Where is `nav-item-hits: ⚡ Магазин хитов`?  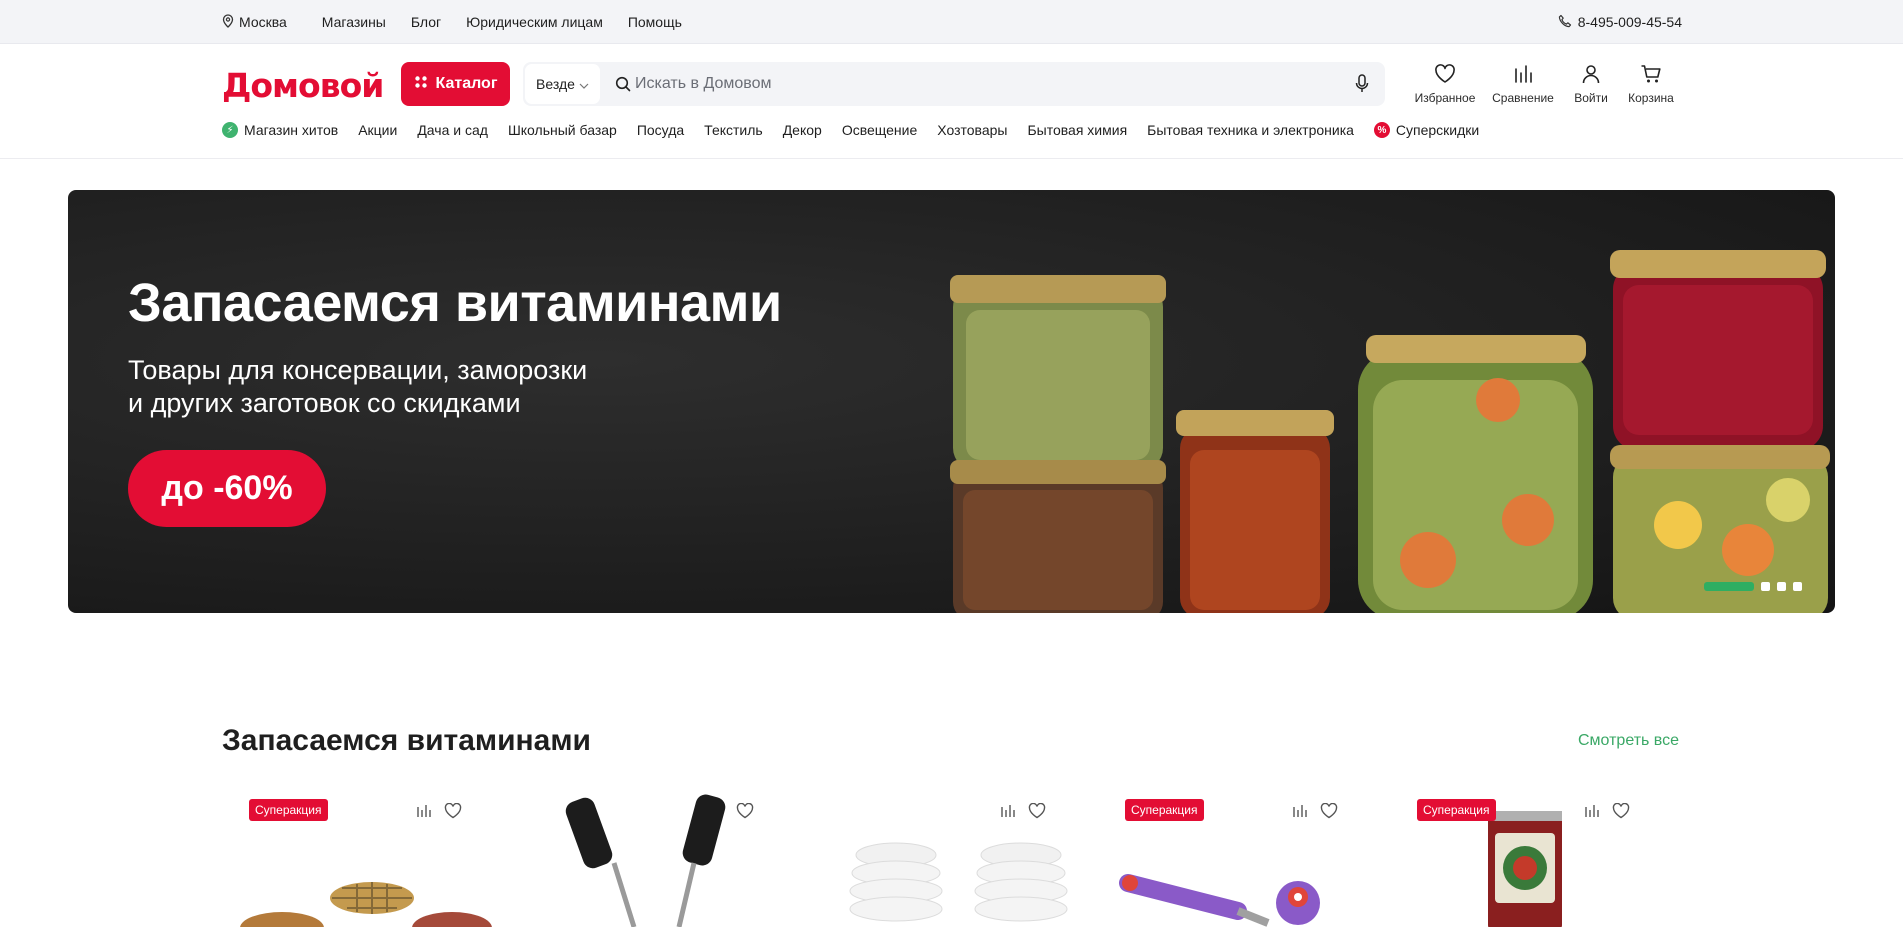
nav-item-hits: ⚡ Магазин хитов is located at coordinates (280, 130).